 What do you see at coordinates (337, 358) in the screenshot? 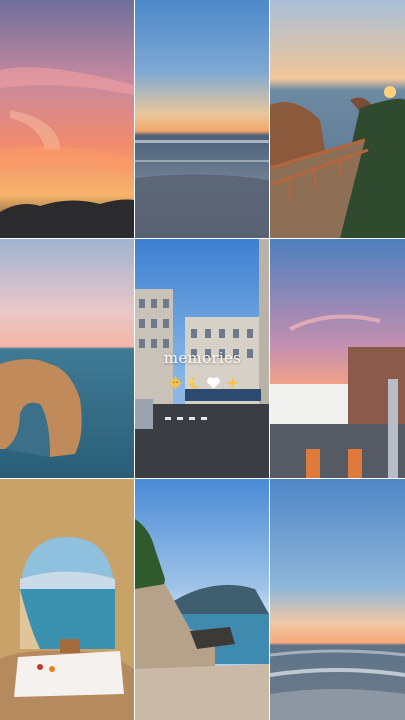
I see `photo-rooftops-sunset` at bounding box center [337, 358].